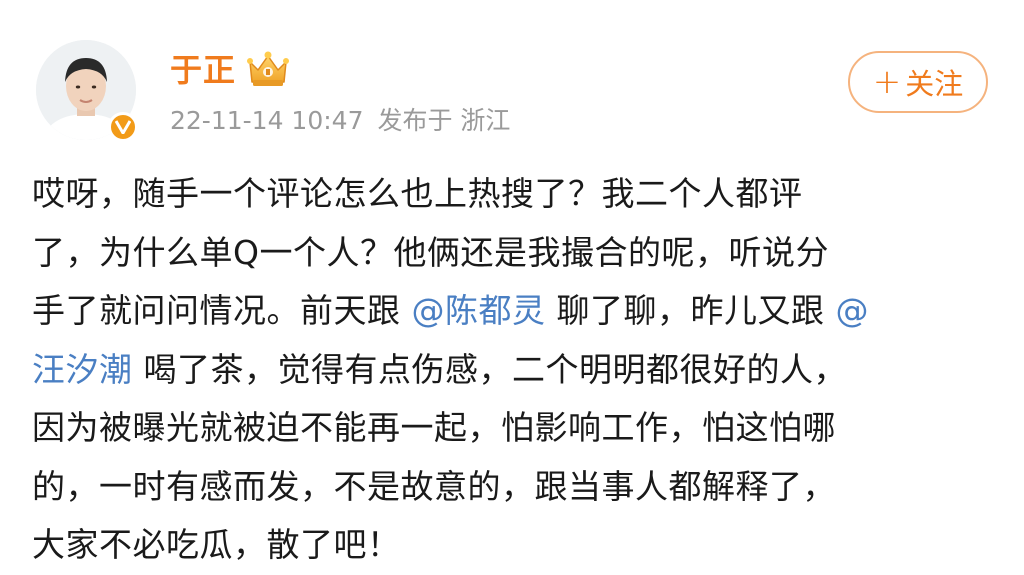 This screenshot has height=575, width=1024. I want to click on post-text-line: 因为被曝光就被迫不能再一起，怕影响工作，怕这怕哪, so click(512, 428).